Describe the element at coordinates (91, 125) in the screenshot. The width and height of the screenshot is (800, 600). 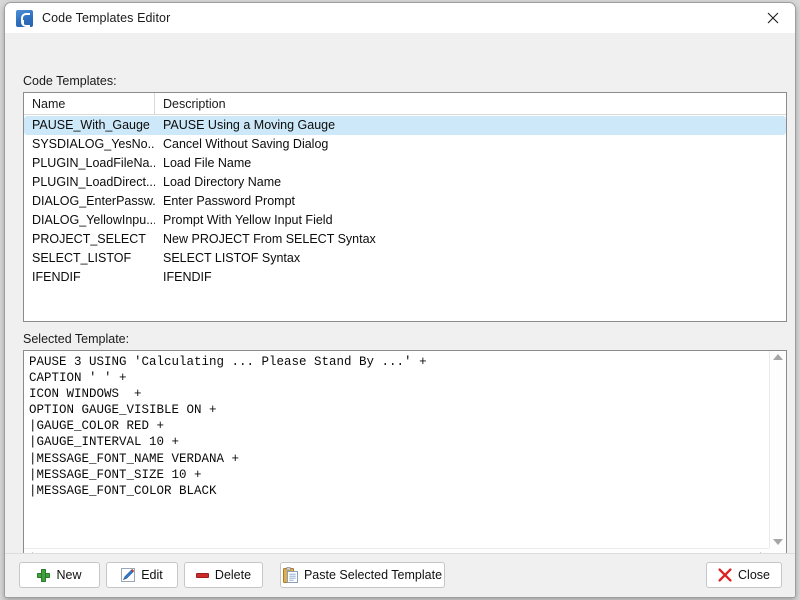
I see `cell-name: PAUSE_With_Gauge` at that location.